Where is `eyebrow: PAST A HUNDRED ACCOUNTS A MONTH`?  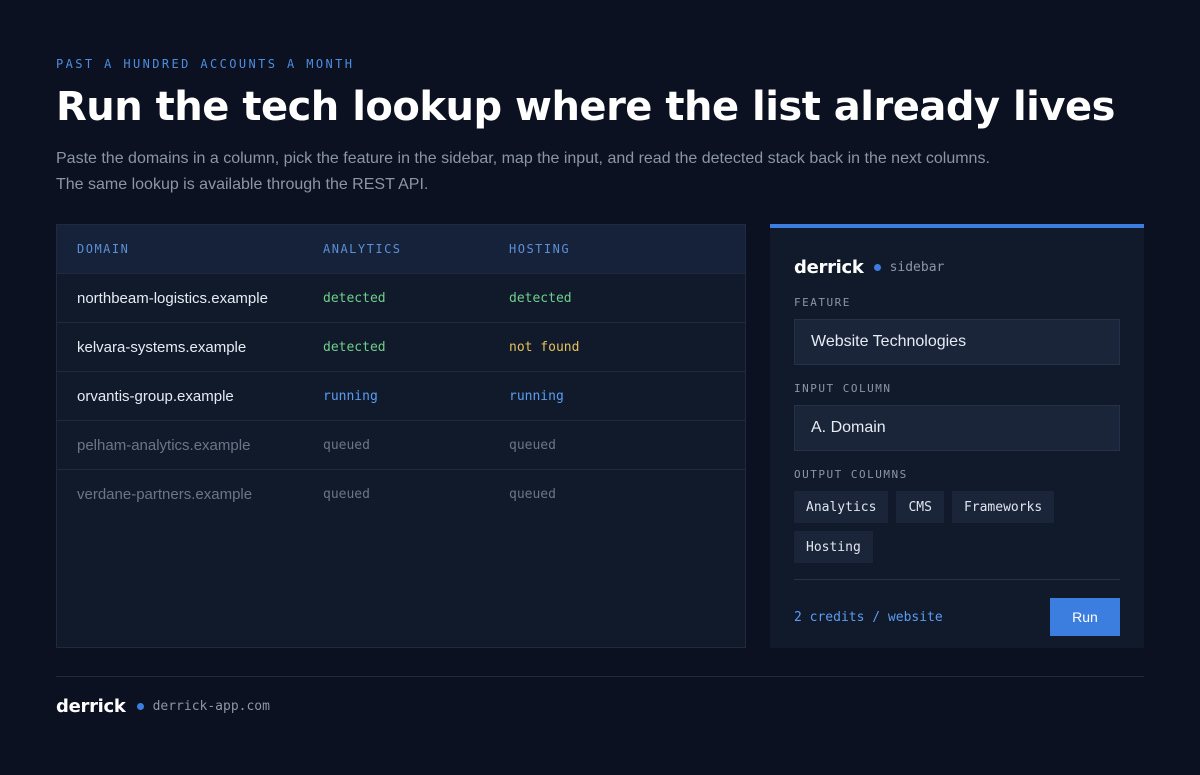 eyebrow: PAST A HUNDRED ACCOUNTS A MONTH is located at coordinates (205, 64).